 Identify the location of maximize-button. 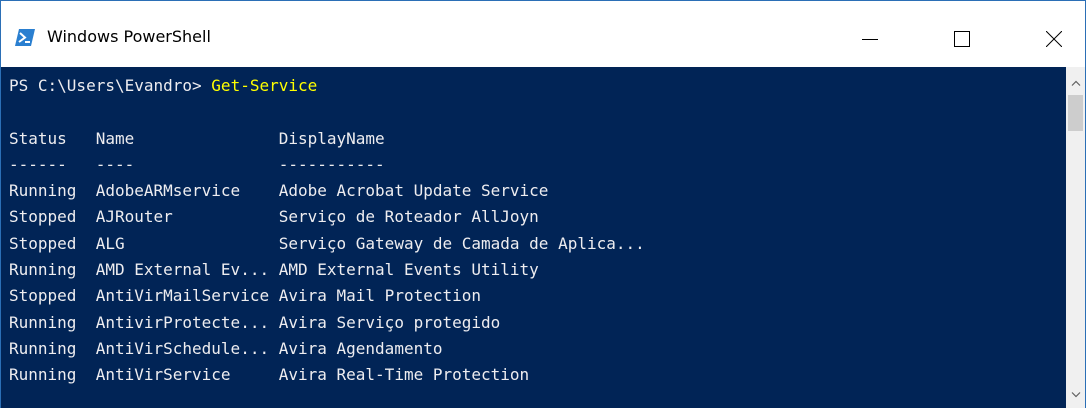
(962, 39).